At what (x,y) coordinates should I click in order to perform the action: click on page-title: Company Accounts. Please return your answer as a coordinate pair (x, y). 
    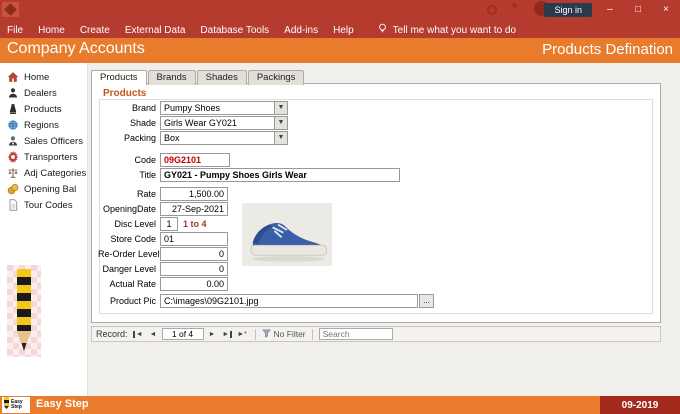
    Looking at the image, I should click on (76, 48).